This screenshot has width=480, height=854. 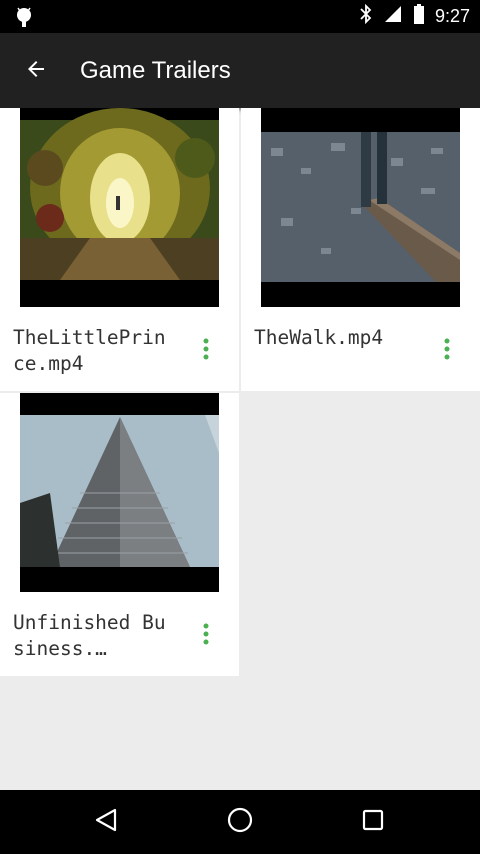 I want to click on nav-home-button, so click(x=240, y=822).